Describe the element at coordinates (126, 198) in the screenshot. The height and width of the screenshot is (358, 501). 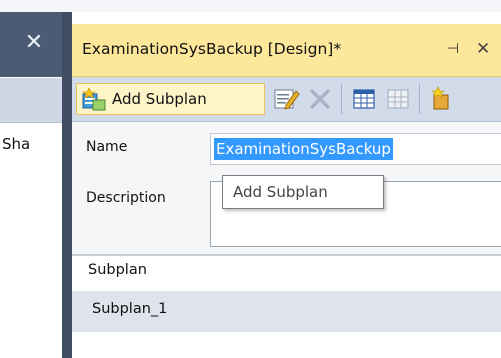
I see `description-label: Description` at that location.